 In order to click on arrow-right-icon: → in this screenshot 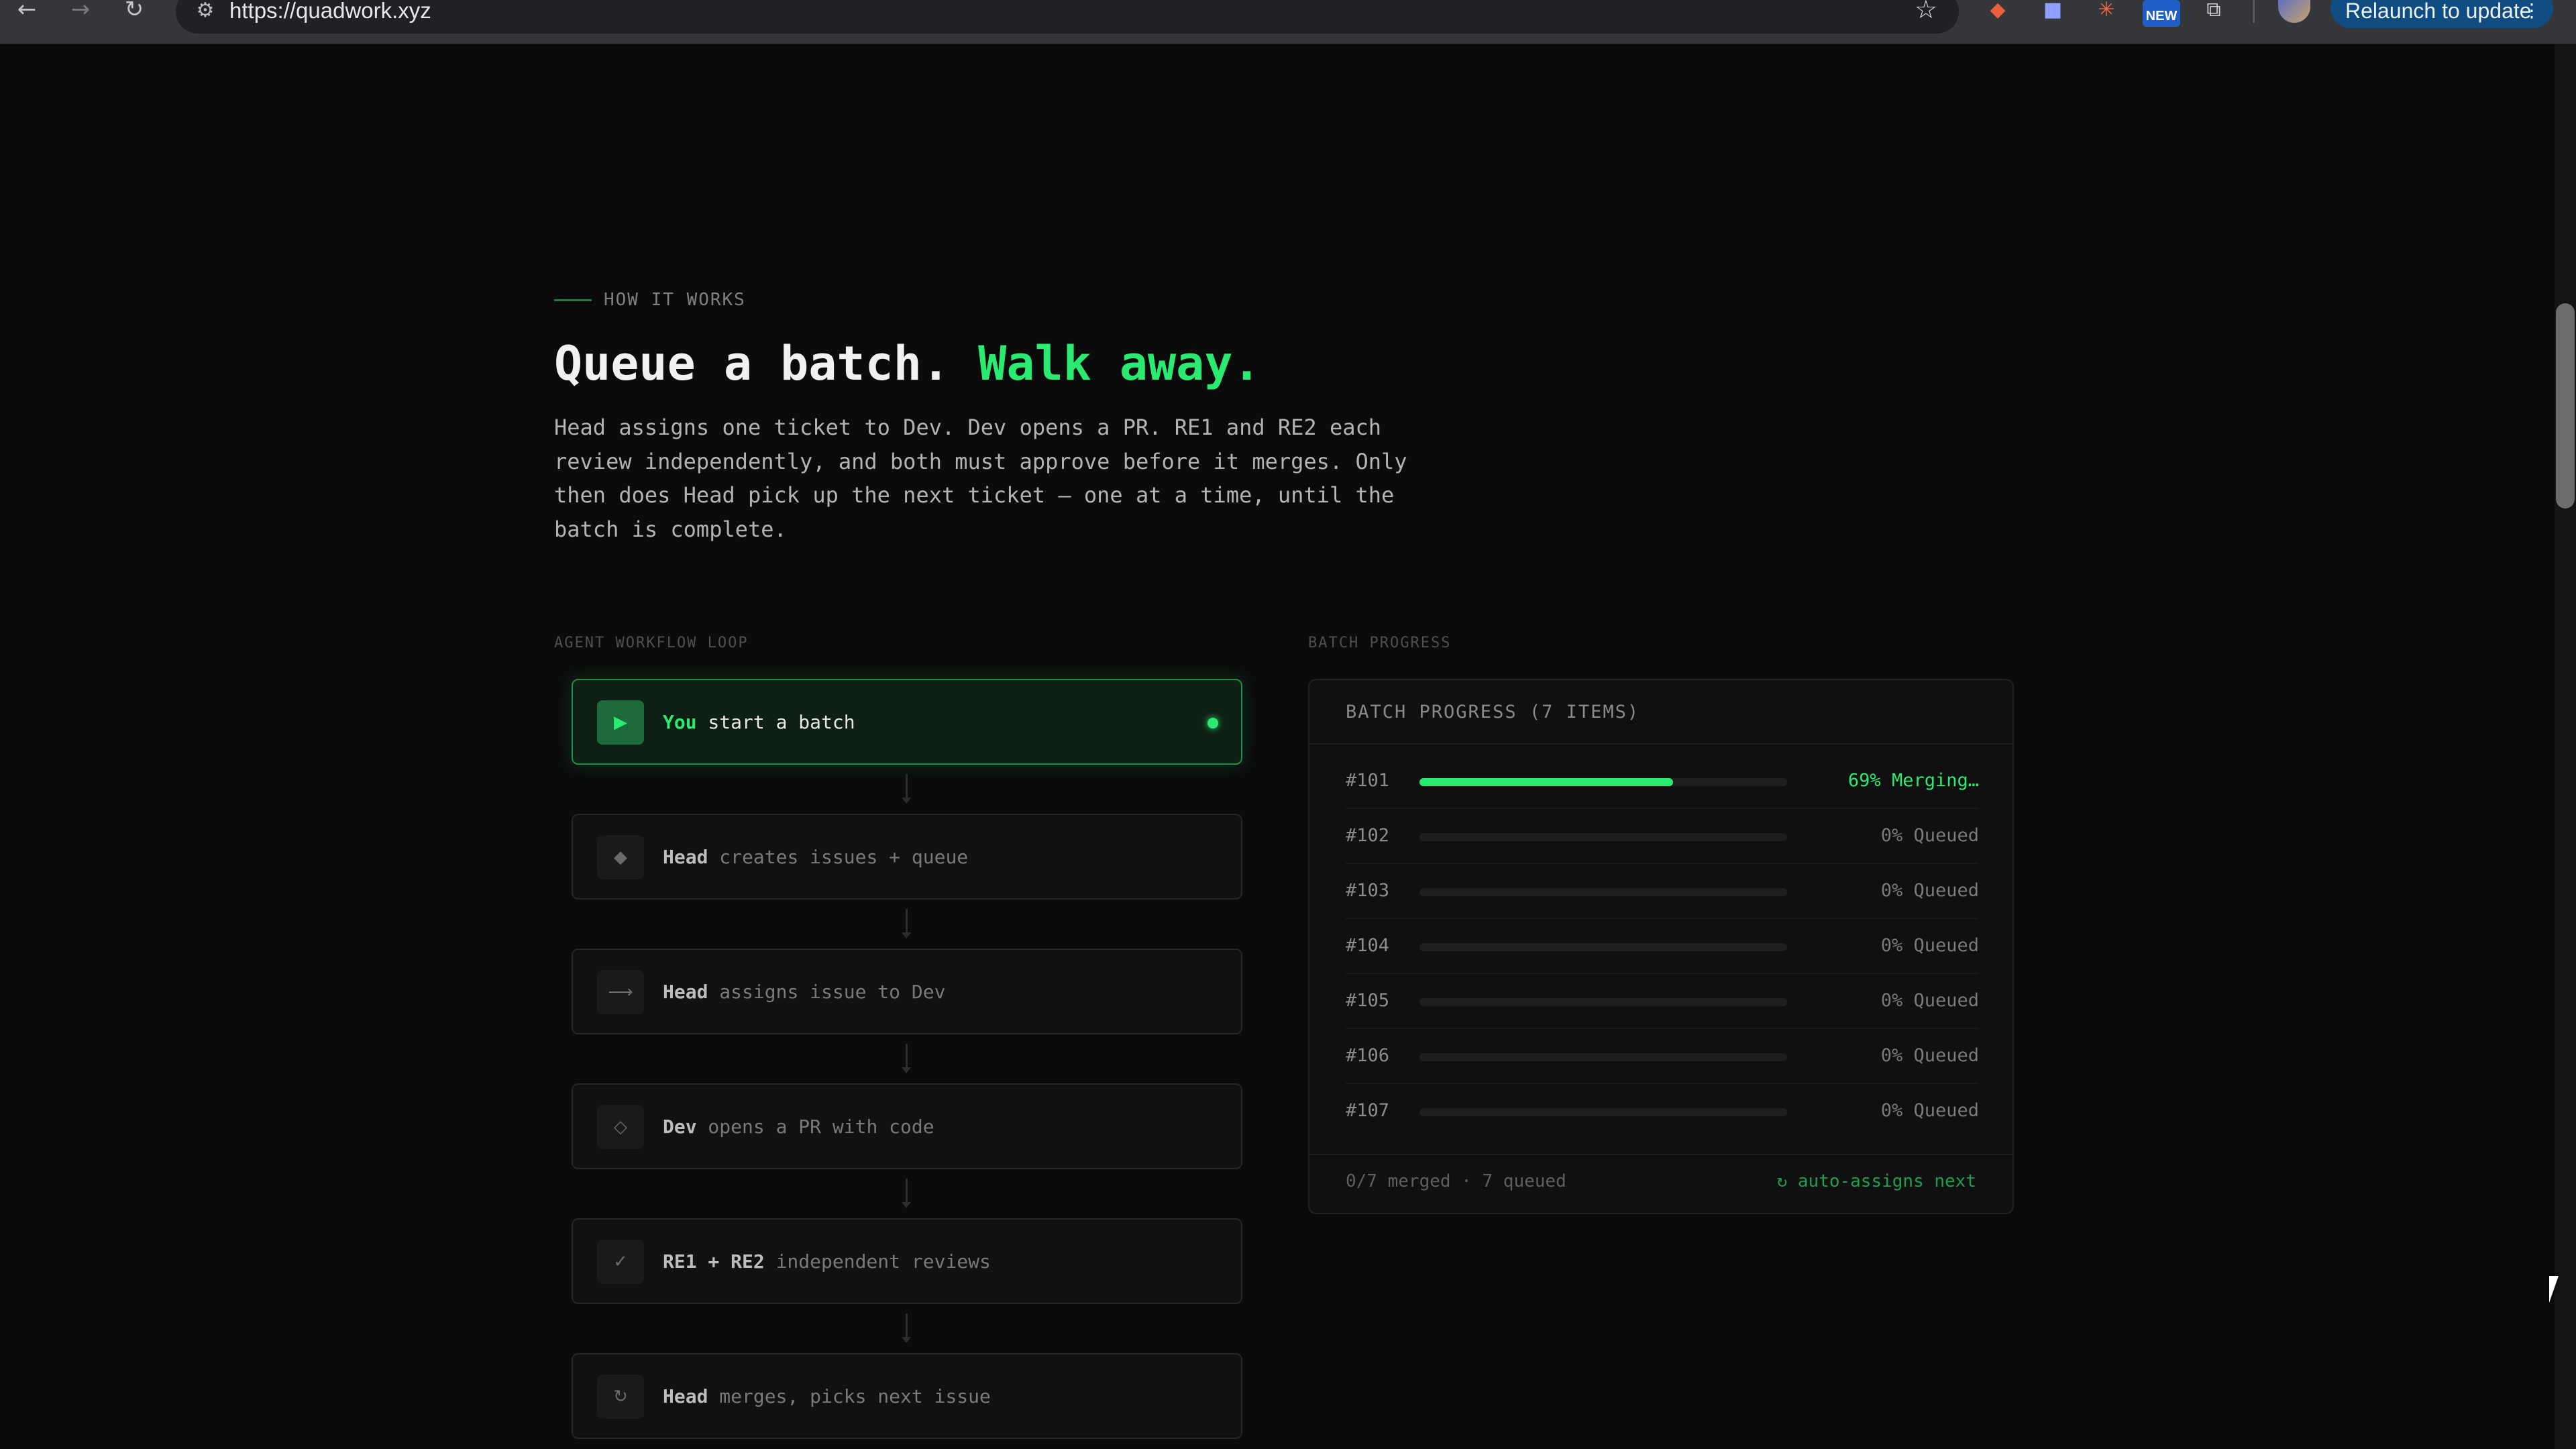, I will do `click(80, 11)`.